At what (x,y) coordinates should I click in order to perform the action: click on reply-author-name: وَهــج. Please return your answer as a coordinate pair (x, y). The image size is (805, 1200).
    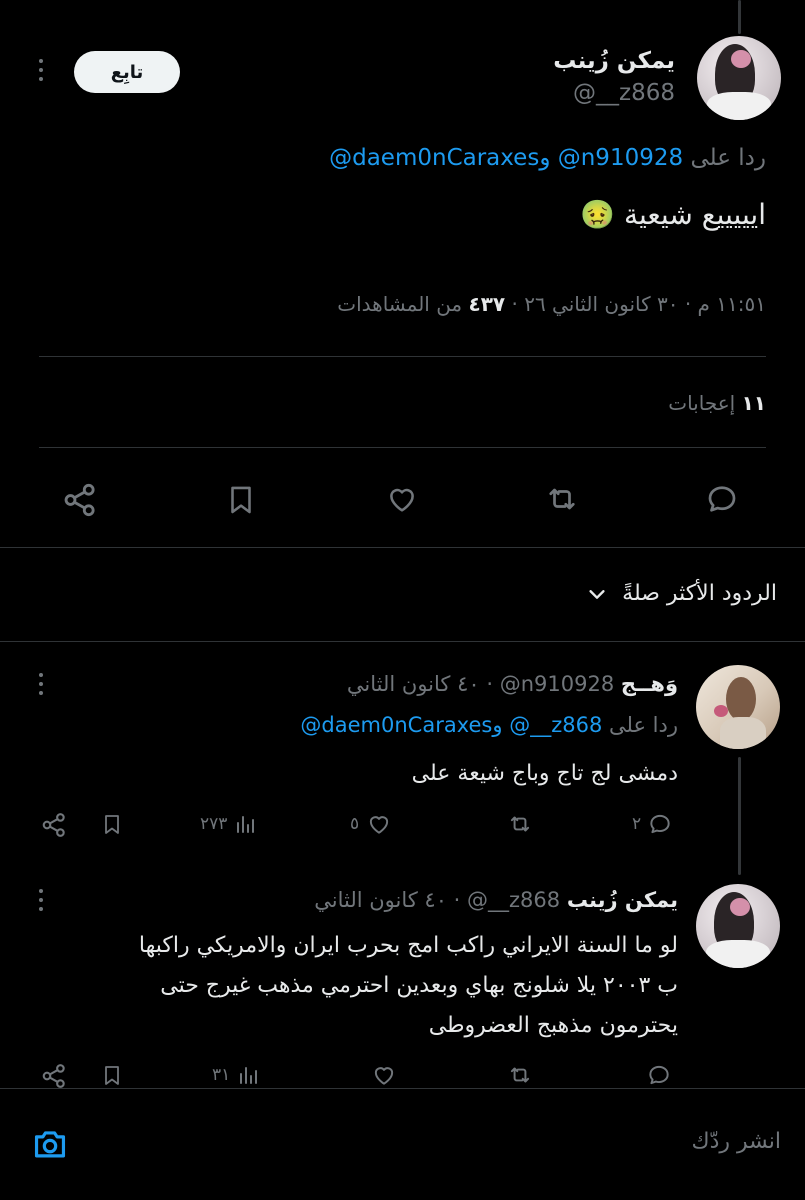
    Looking at the image, I should click on (649, 684).